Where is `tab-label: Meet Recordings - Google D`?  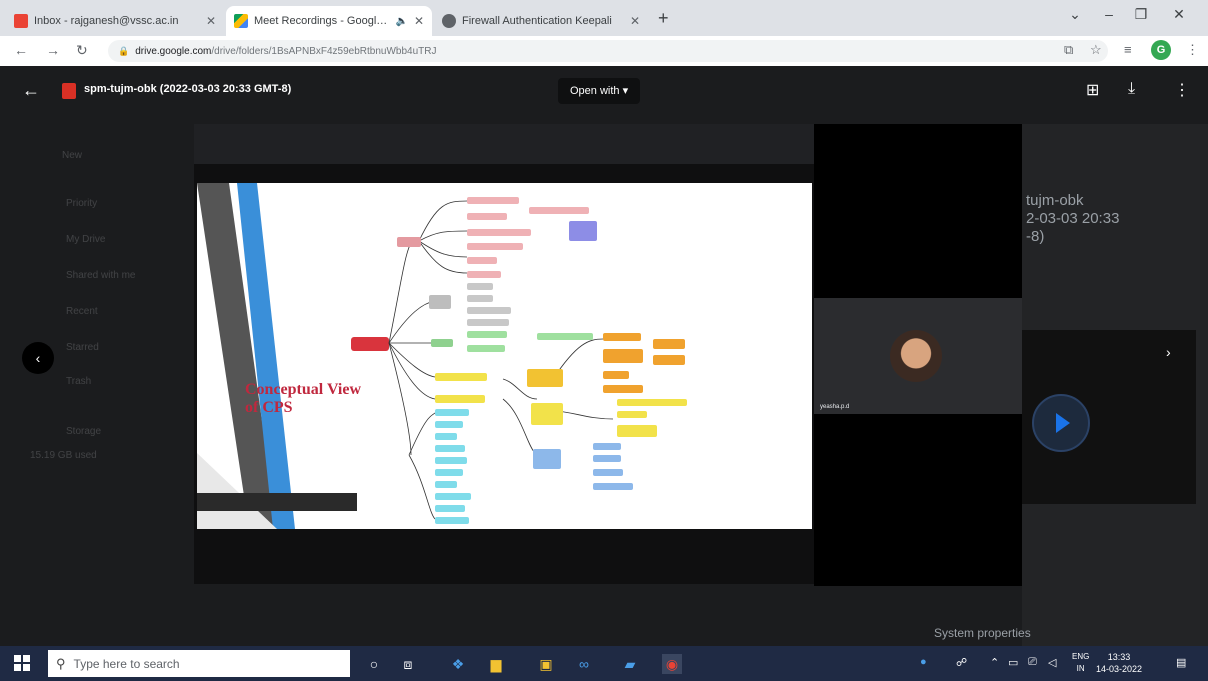 tab-label: Meet Recordings - Google D is located at coordinates (323, 21).